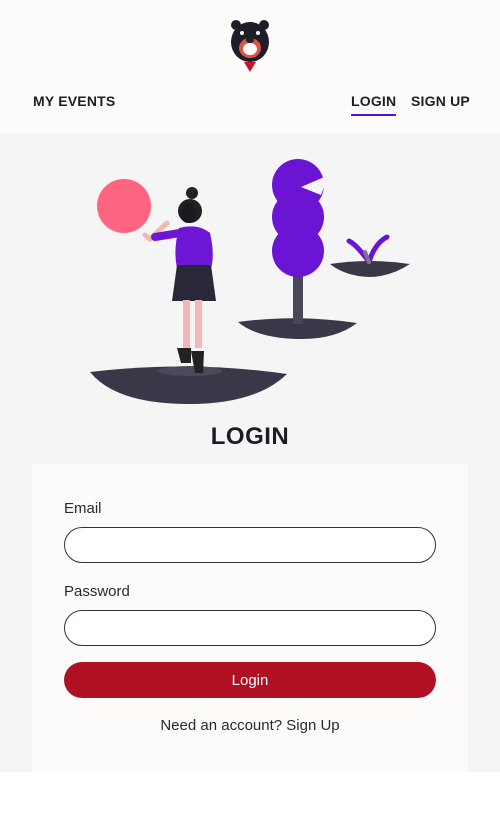 The height and width of the screenshot is (824, 500). Describe the element at coordinates (312, 725) in the screenshot. I see `signup-link: Sign Up` at that location.